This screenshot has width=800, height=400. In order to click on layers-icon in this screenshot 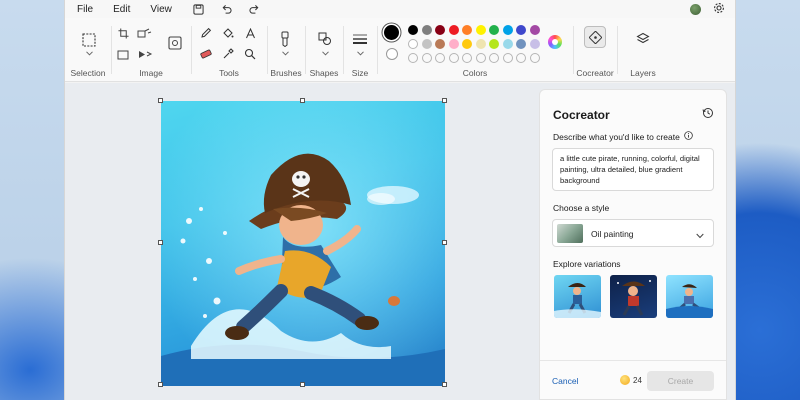, I will do `click(643, 39)`.